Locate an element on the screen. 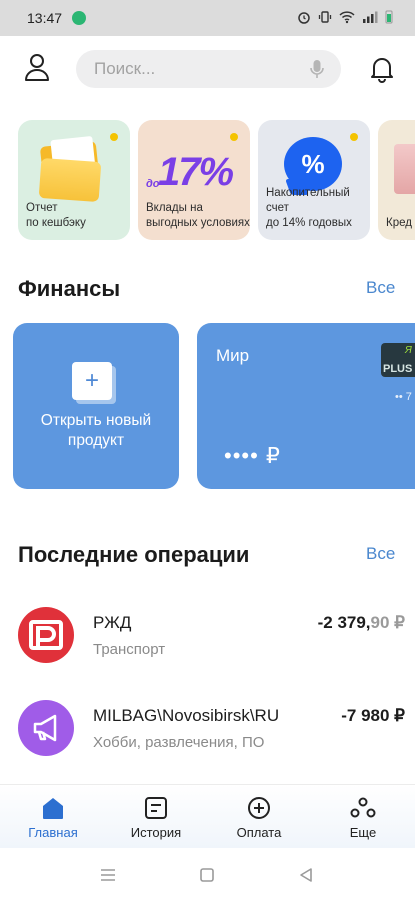 This screenshot has height=900, width=415. story-credit: Кред is located at coordinates (396, 180).